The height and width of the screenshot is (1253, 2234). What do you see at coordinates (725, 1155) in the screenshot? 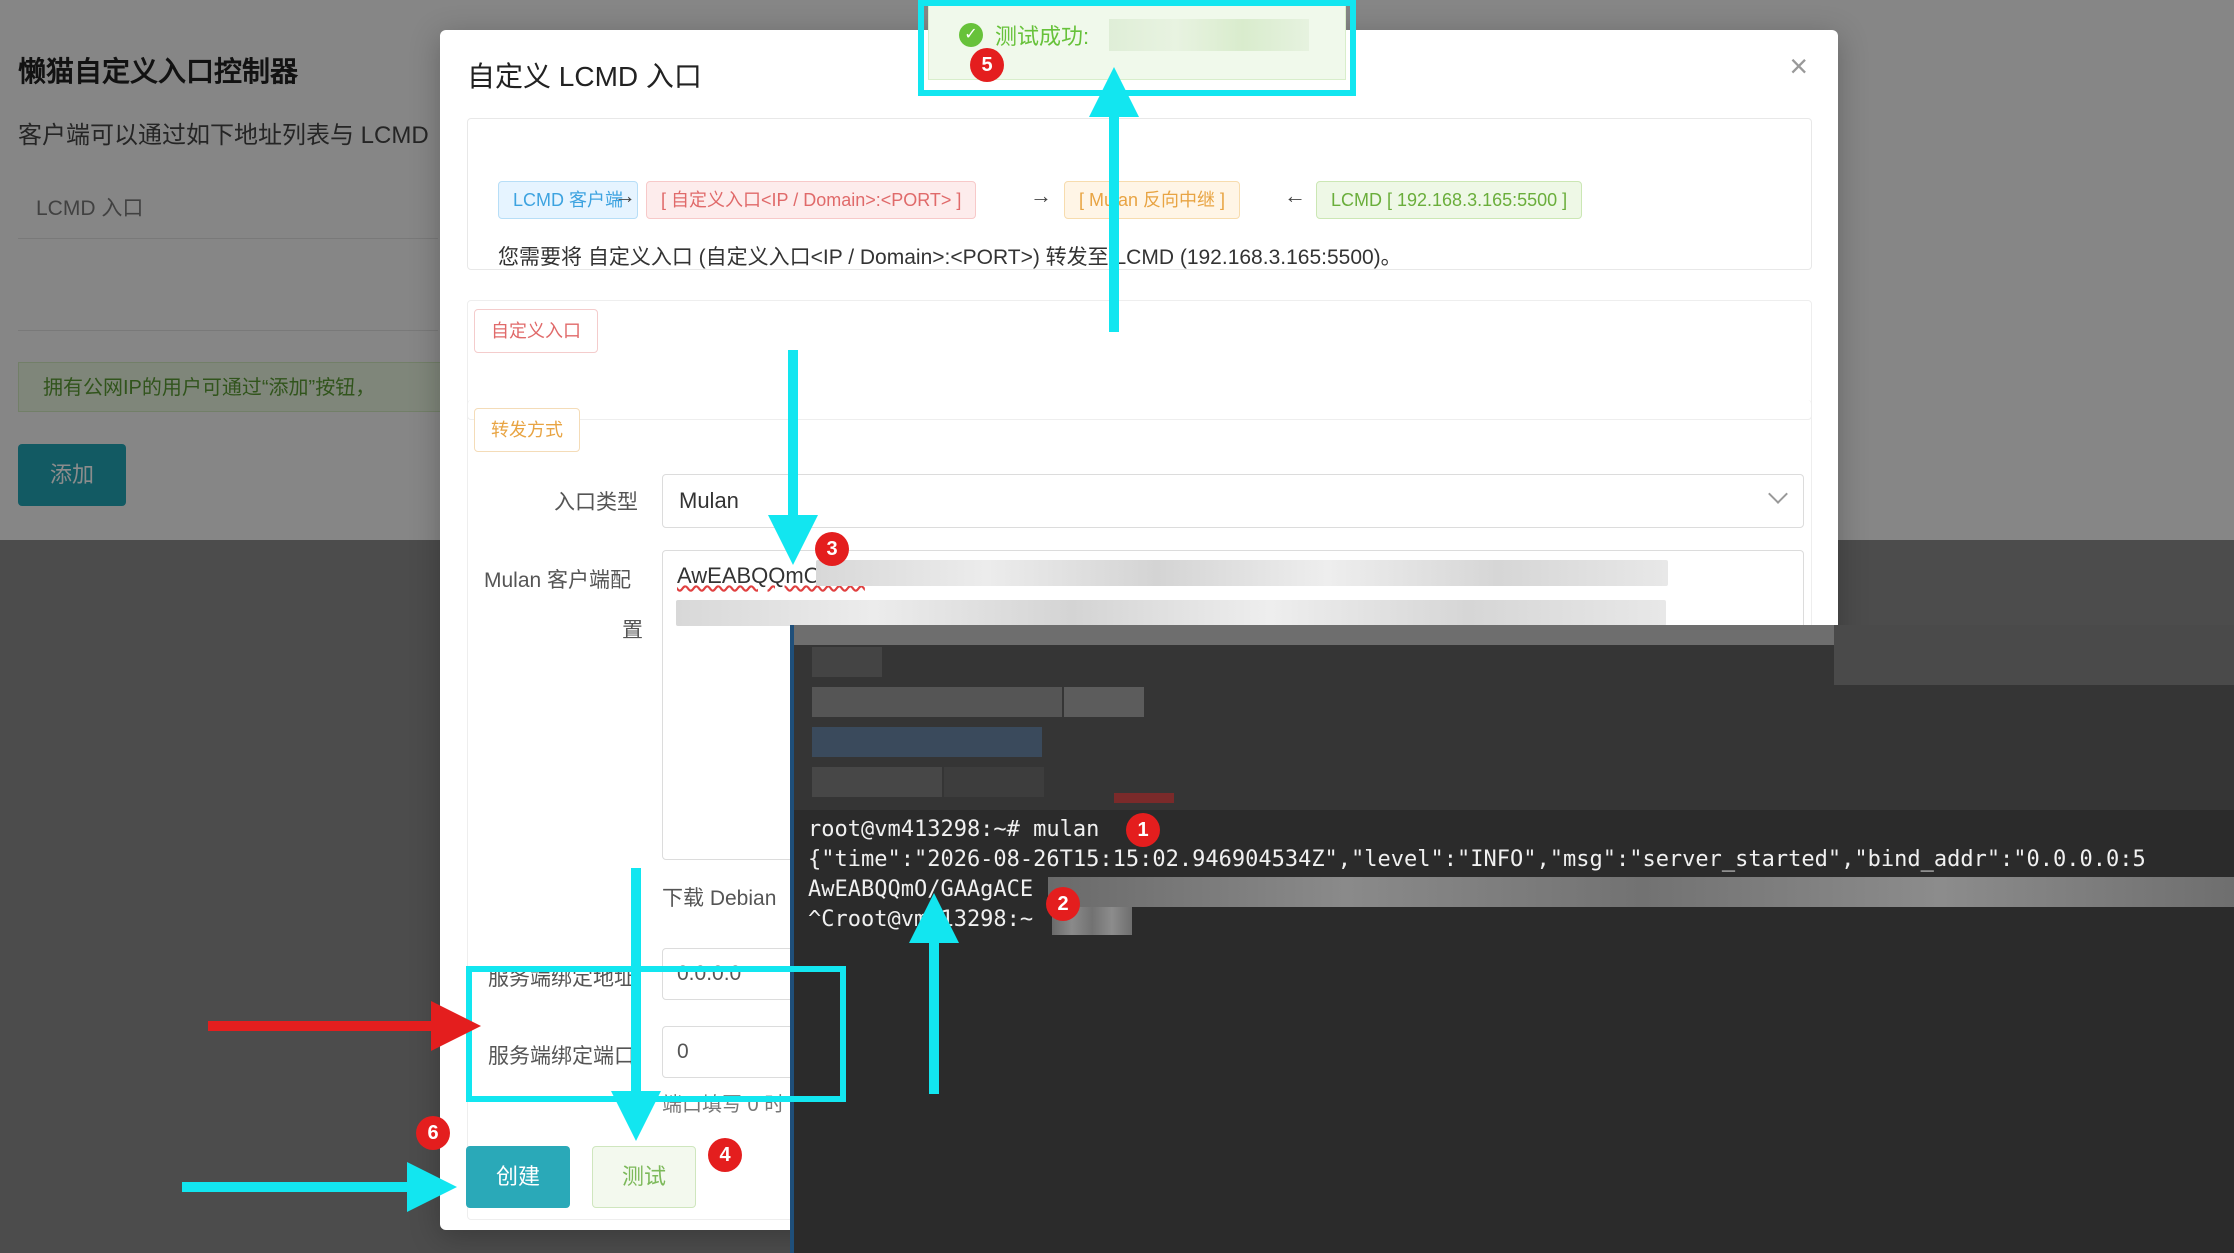
I see `step-badge-4: 4` at bounding box center [725, 1155].